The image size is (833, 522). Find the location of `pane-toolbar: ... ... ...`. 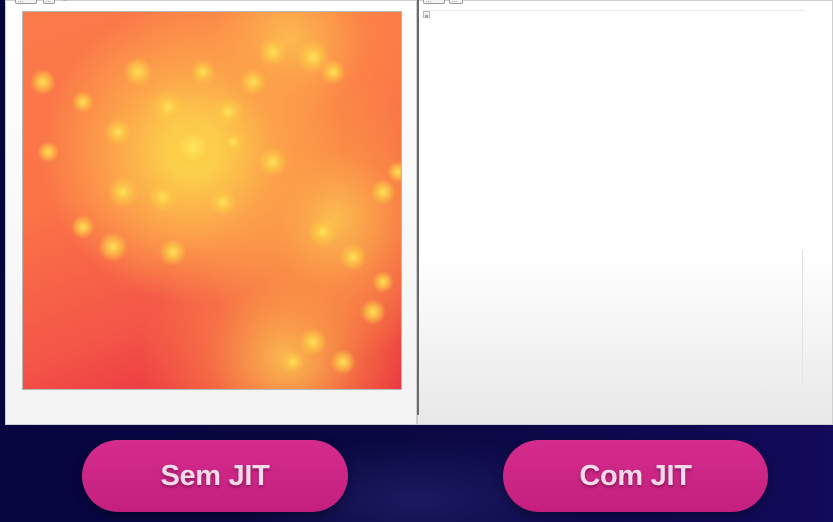

pane-toolbar: ... ... ... is located at coordinates (211, 3).